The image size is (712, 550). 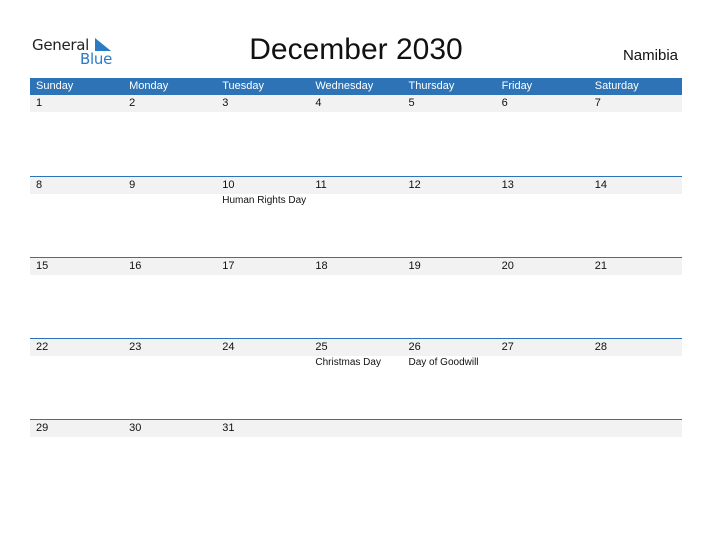 I want to click on holiday-label: Christmas Day, so click(x=348, y=362).